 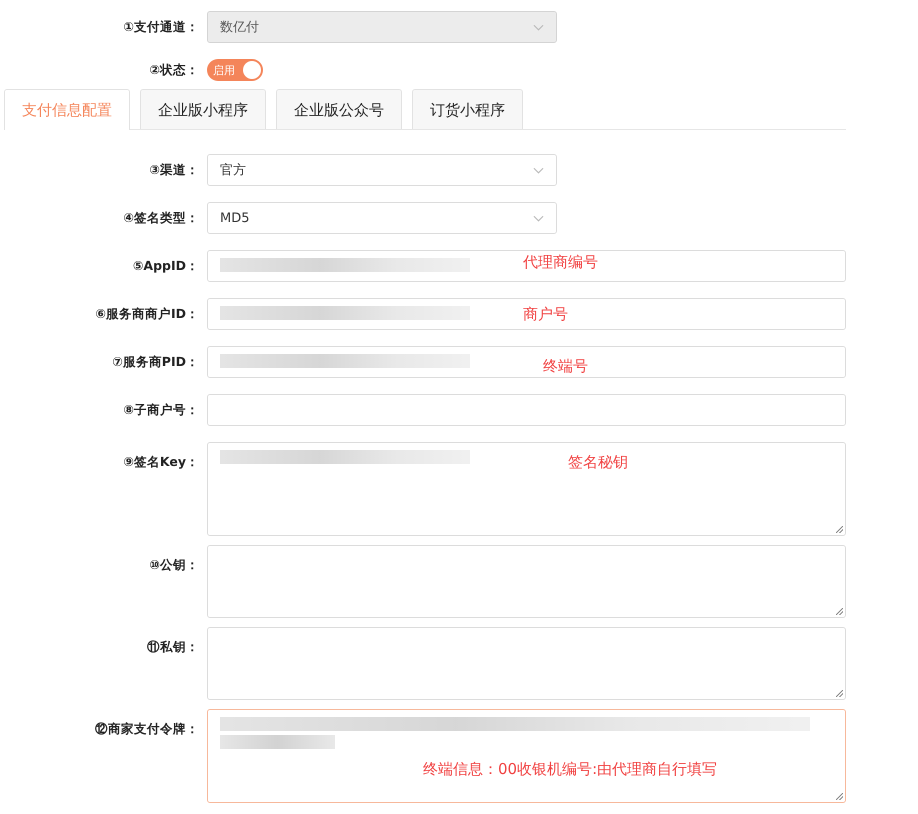 I want to click on field-label: ⑪私钥：, so click(x=173, y=647).